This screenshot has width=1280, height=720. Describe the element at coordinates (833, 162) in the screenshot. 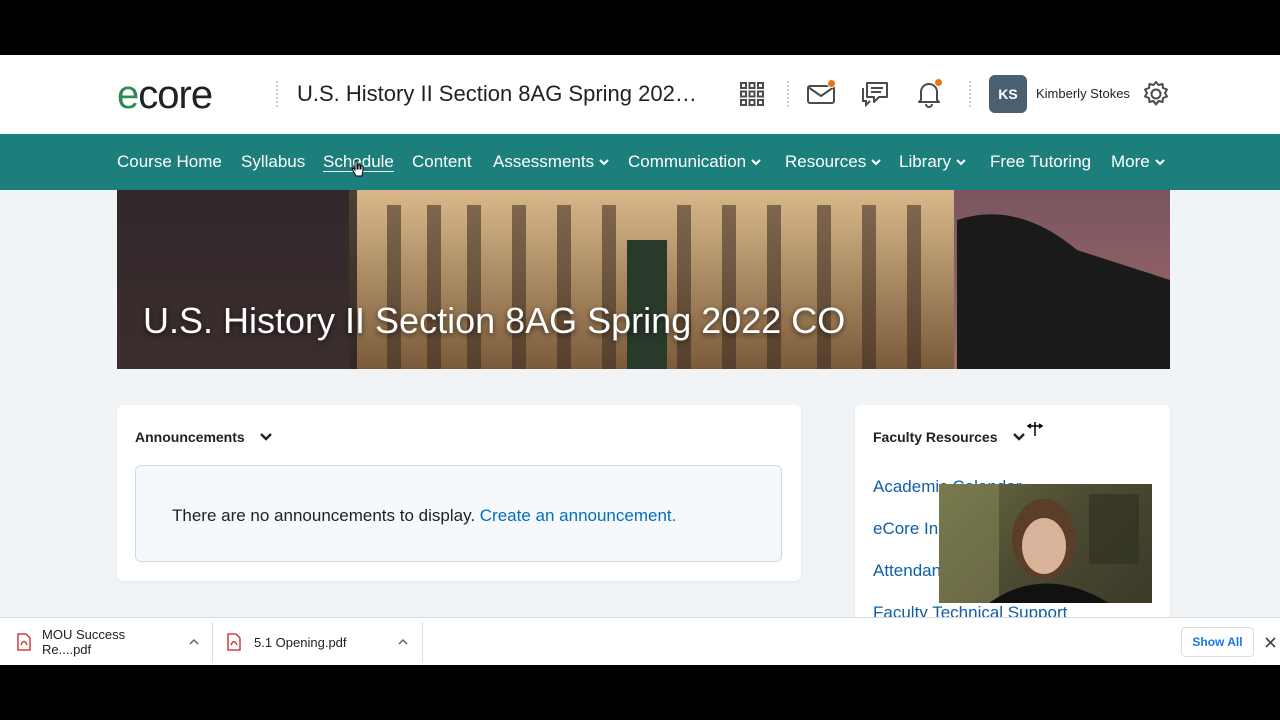

I see `nav-resources: Resources` at that location.